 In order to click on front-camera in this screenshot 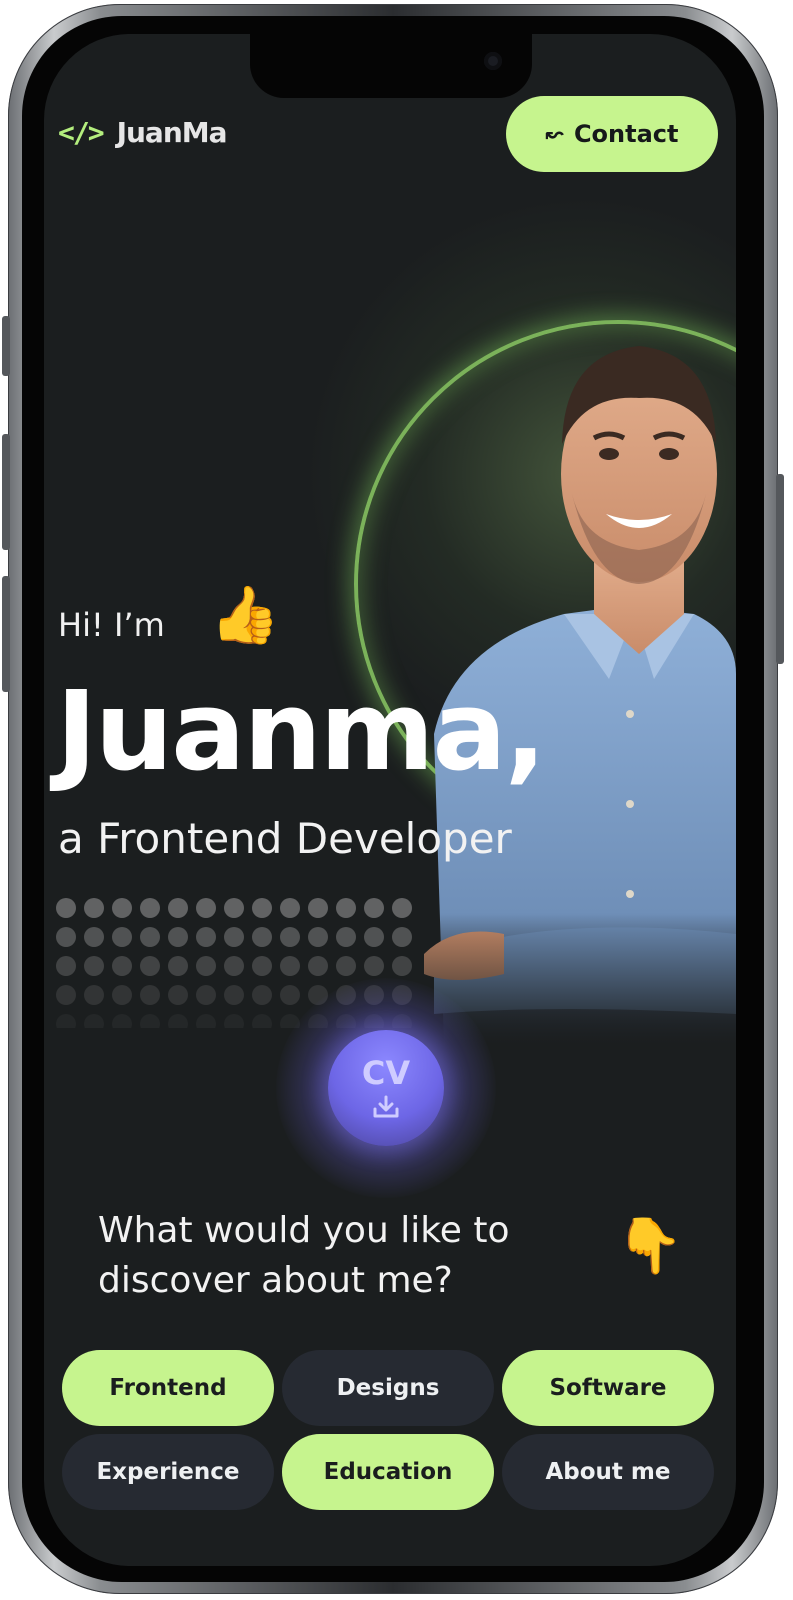, I will do `click(493, 61)`.